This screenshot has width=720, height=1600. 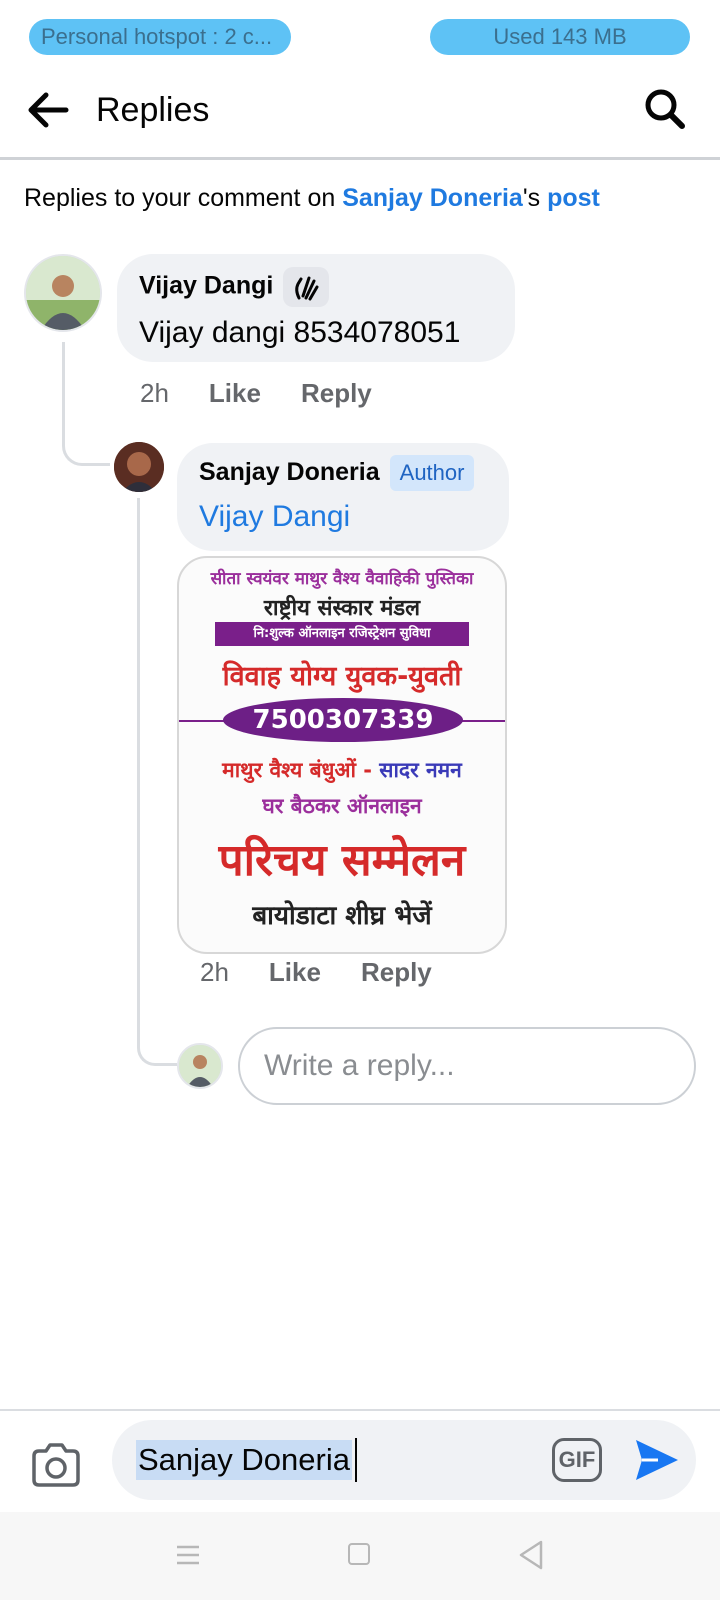 I want to click on context-prefix: Replies to your comment on, so click(x=183, y=198).